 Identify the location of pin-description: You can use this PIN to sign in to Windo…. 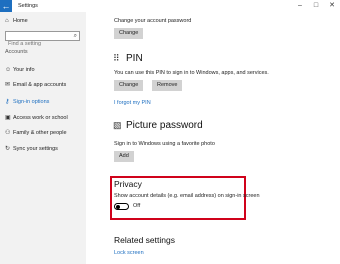
(191, 73).